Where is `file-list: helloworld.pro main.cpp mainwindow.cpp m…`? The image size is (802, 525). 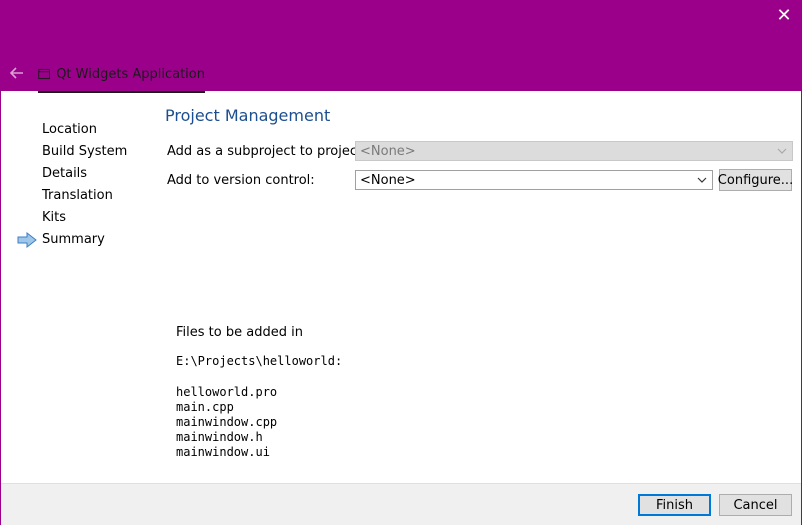 file-list: helloworld.pro main.cpp mainwindow.cpp m… is located at coordinates (226, 422).